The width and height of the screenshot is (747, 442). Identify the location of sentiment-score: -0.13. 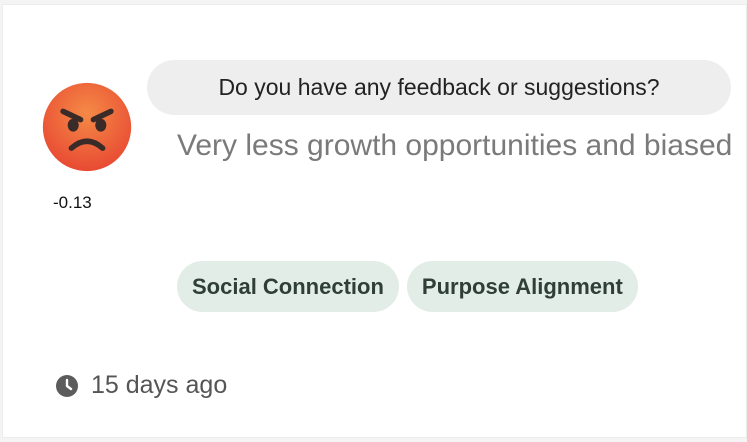
(72, 202).